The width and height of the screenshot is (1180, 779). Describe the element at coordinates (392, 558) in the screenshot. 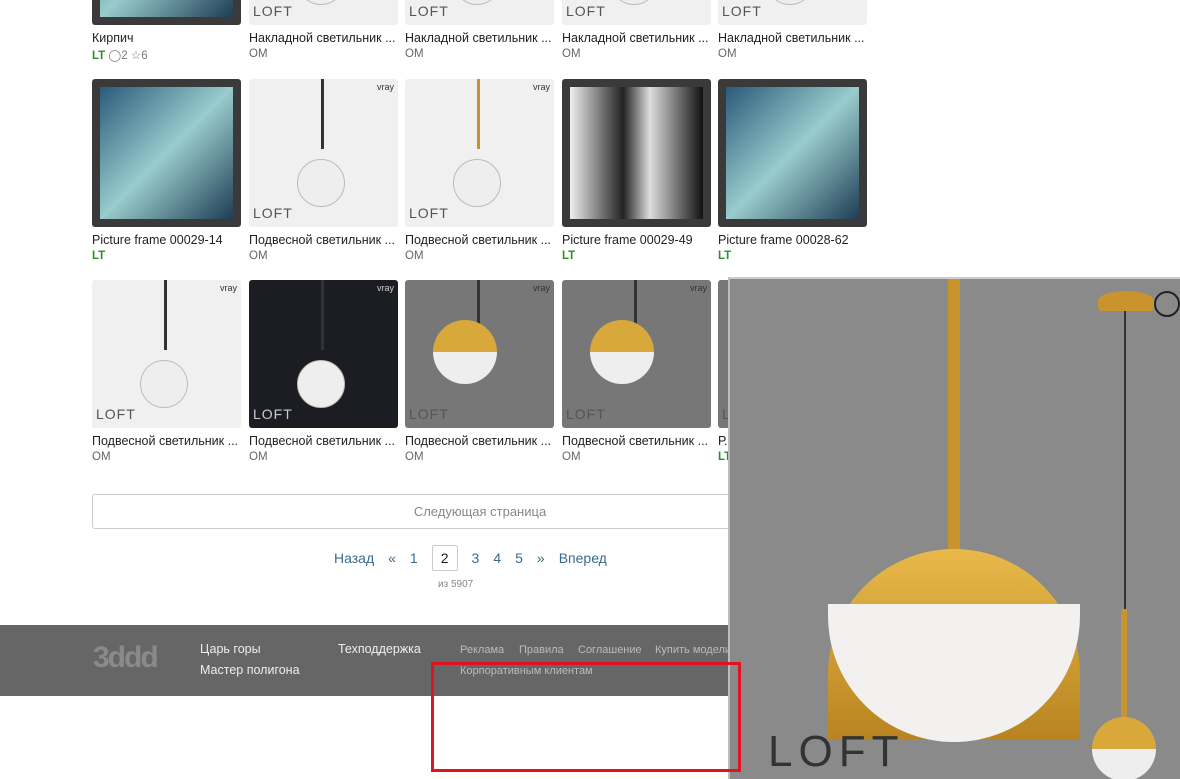

I see `first-page-icon: «` at that location.